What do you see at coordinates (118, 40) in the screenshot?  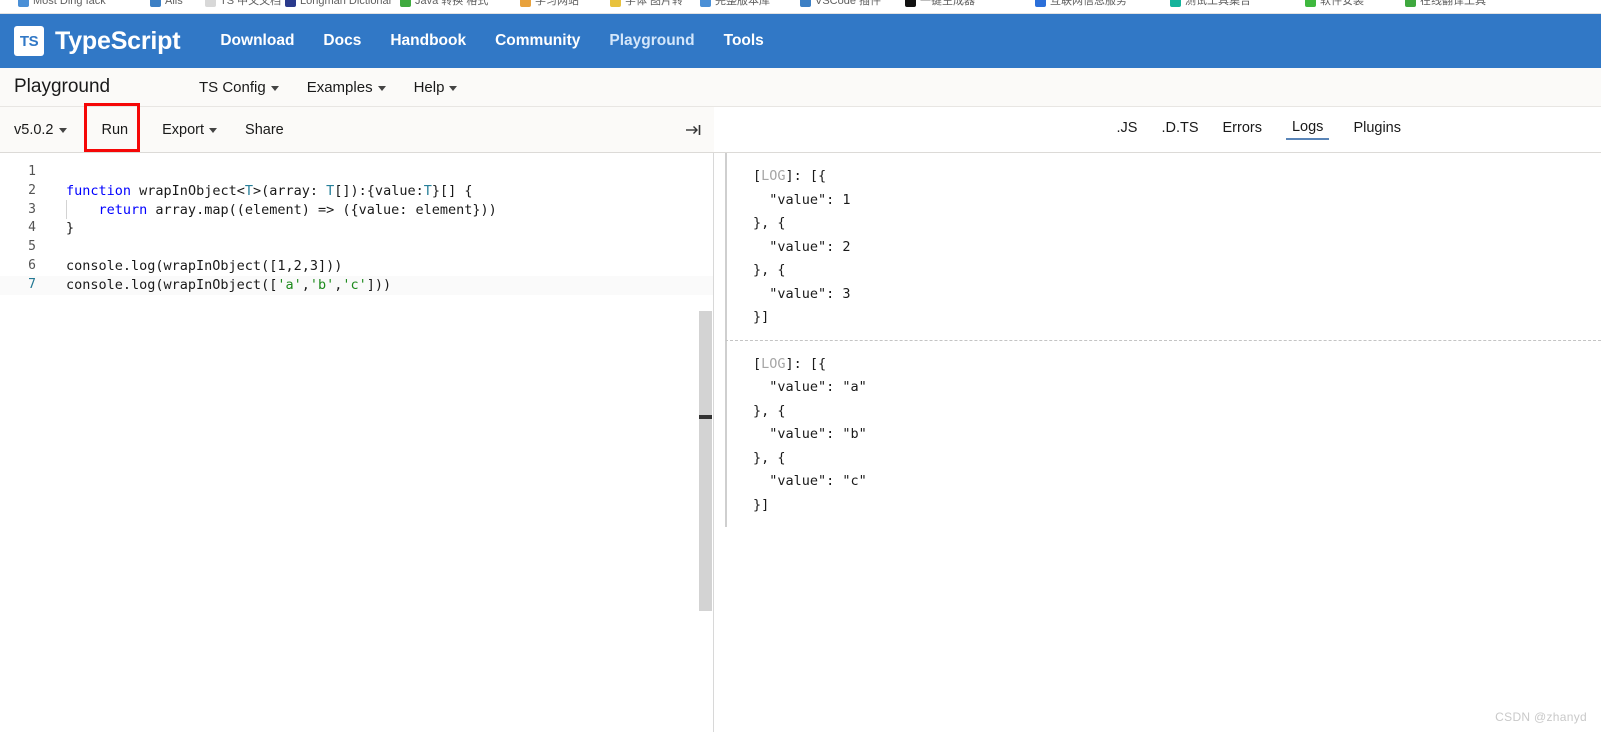 I see `brand-name: TypeScript` at bounding box center [118, 40].